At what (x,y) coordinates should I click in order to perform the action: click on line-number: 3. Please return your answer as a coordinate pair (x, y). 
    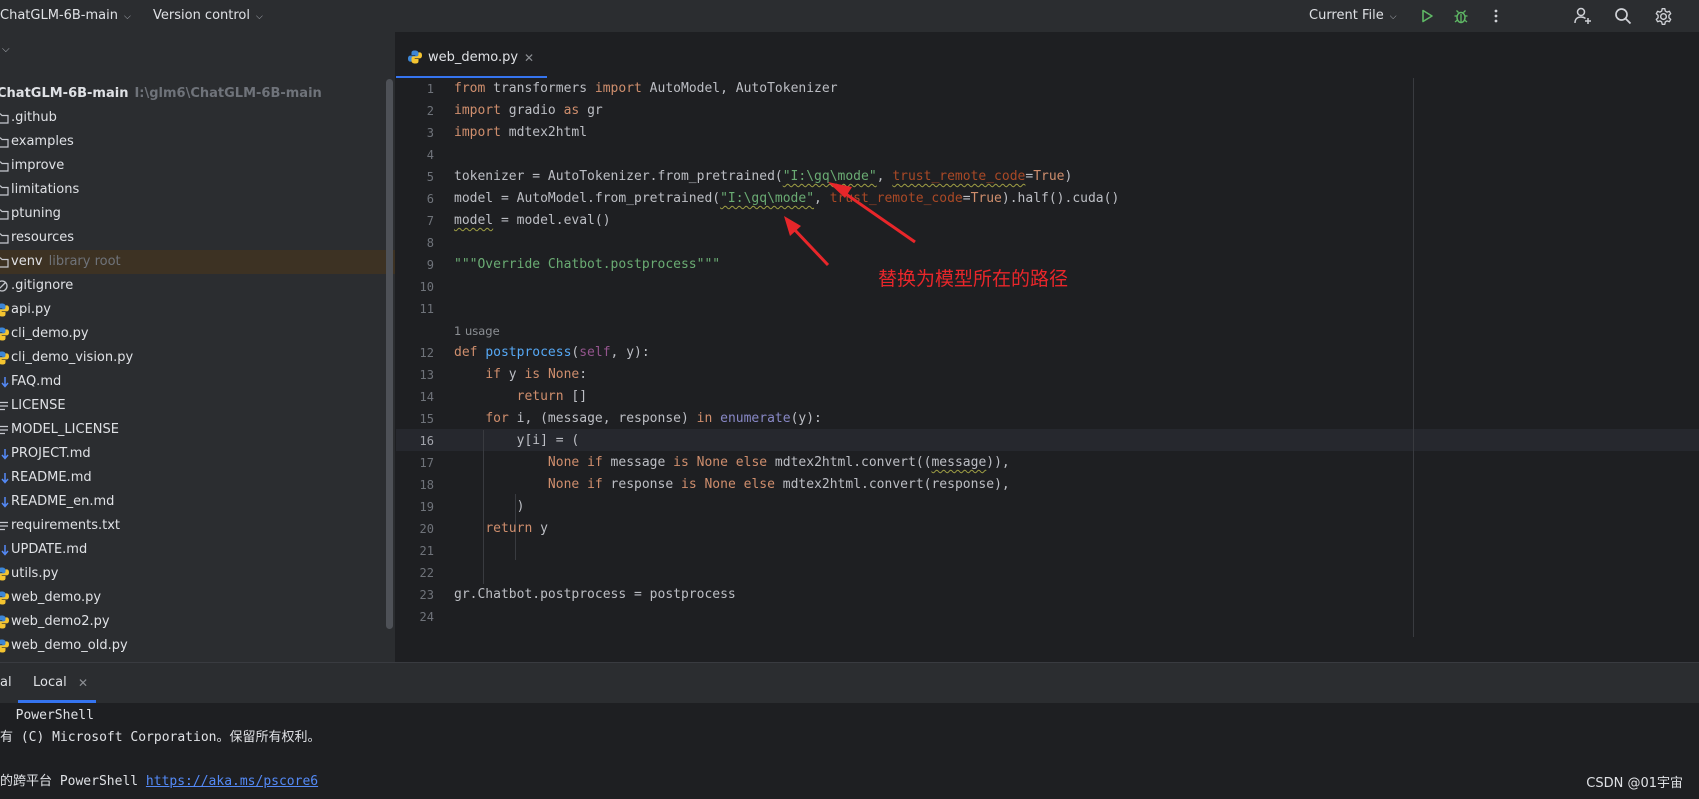
    Looking at the image, I should click on (430, 133).